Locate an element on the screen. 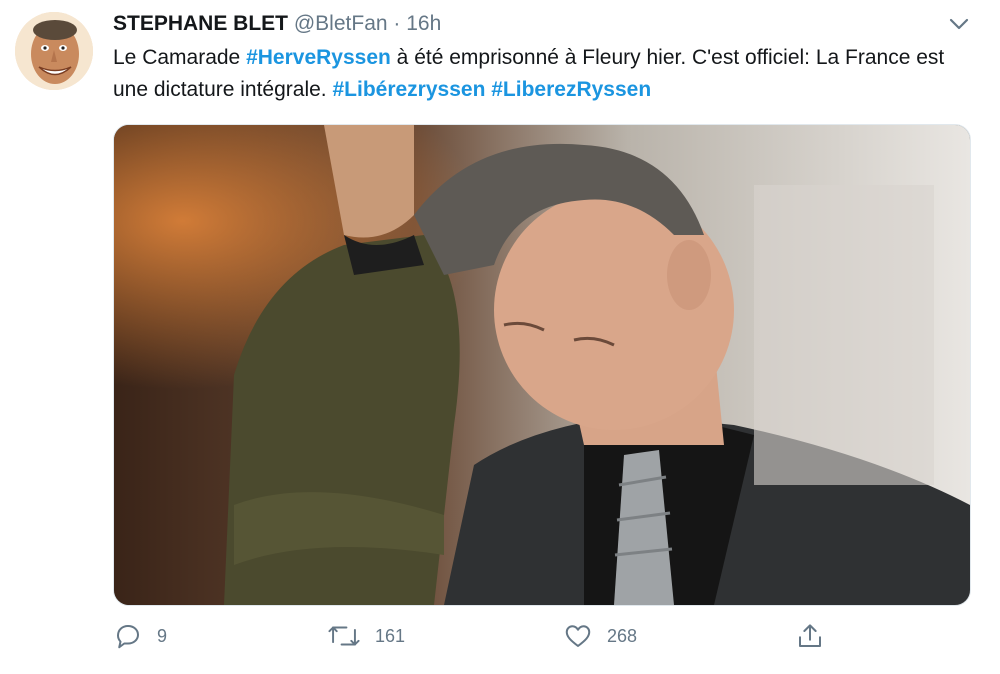  hashtag-link: #LiberezRyssen is located at coordinates (571, 89).